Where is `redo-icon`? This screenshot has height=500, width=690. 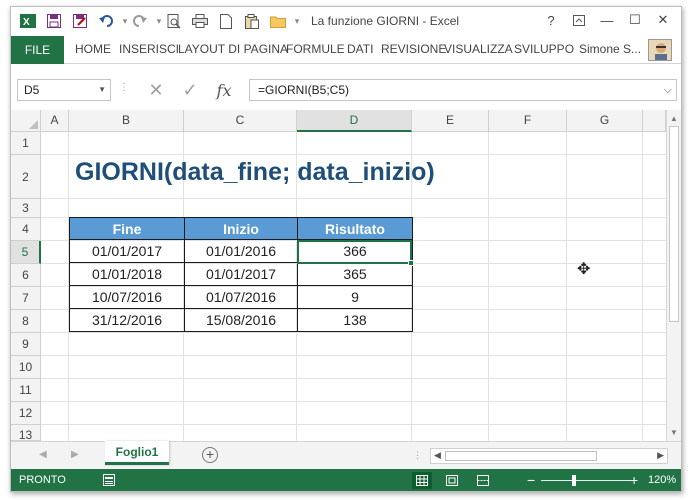
redo-icon is located at coordinates (140, 21).